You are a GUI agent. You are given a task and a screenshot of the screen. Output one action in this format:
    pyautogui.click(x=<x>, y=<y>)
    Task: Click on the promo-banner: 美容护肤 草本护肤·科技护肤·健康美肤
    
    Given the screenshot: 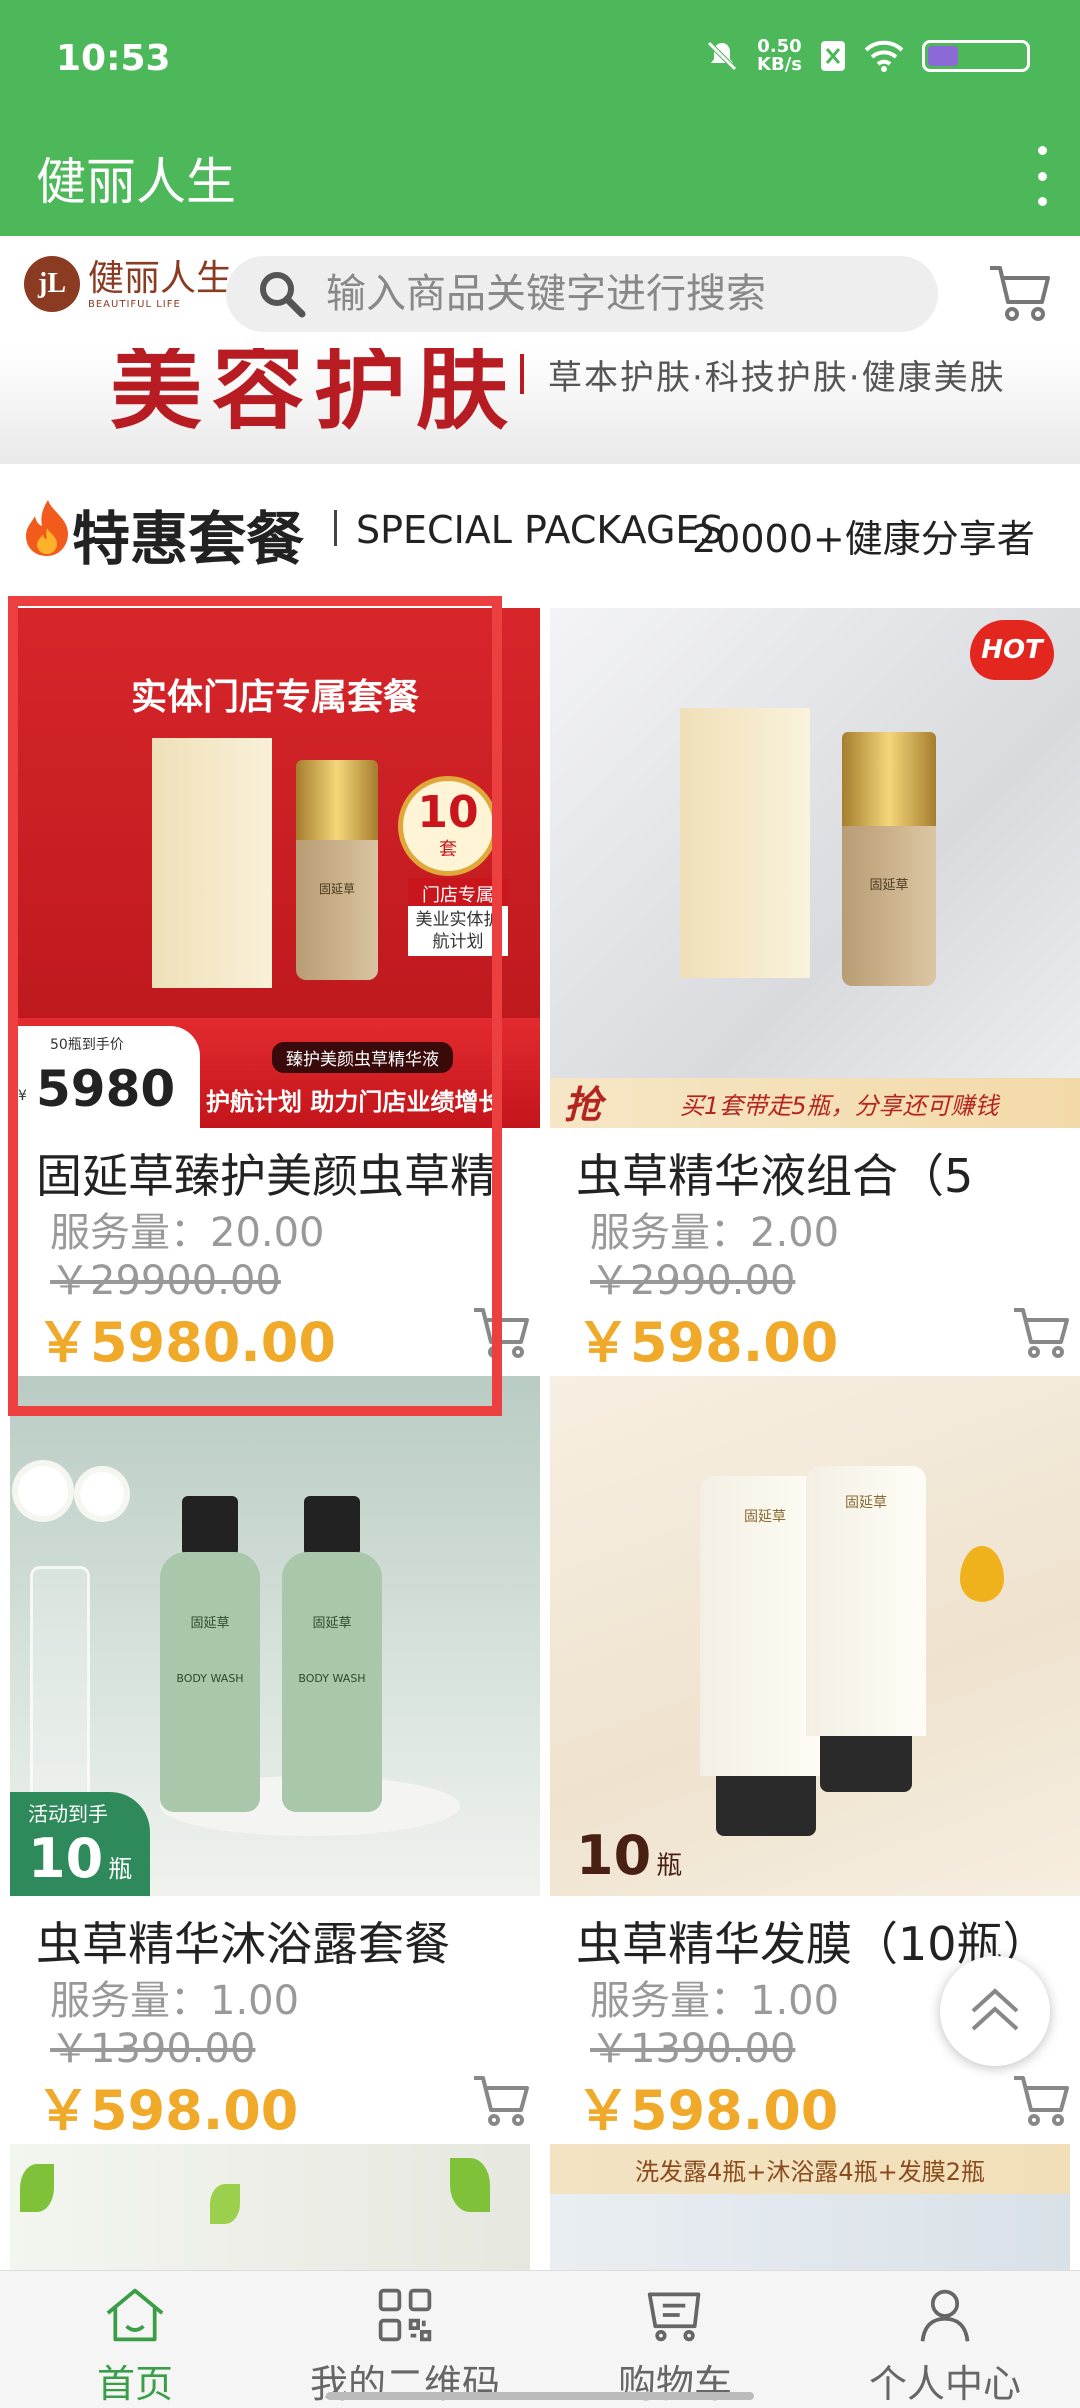 What is the action you would take?
    pyautogui.click(x=540, y=406)
    